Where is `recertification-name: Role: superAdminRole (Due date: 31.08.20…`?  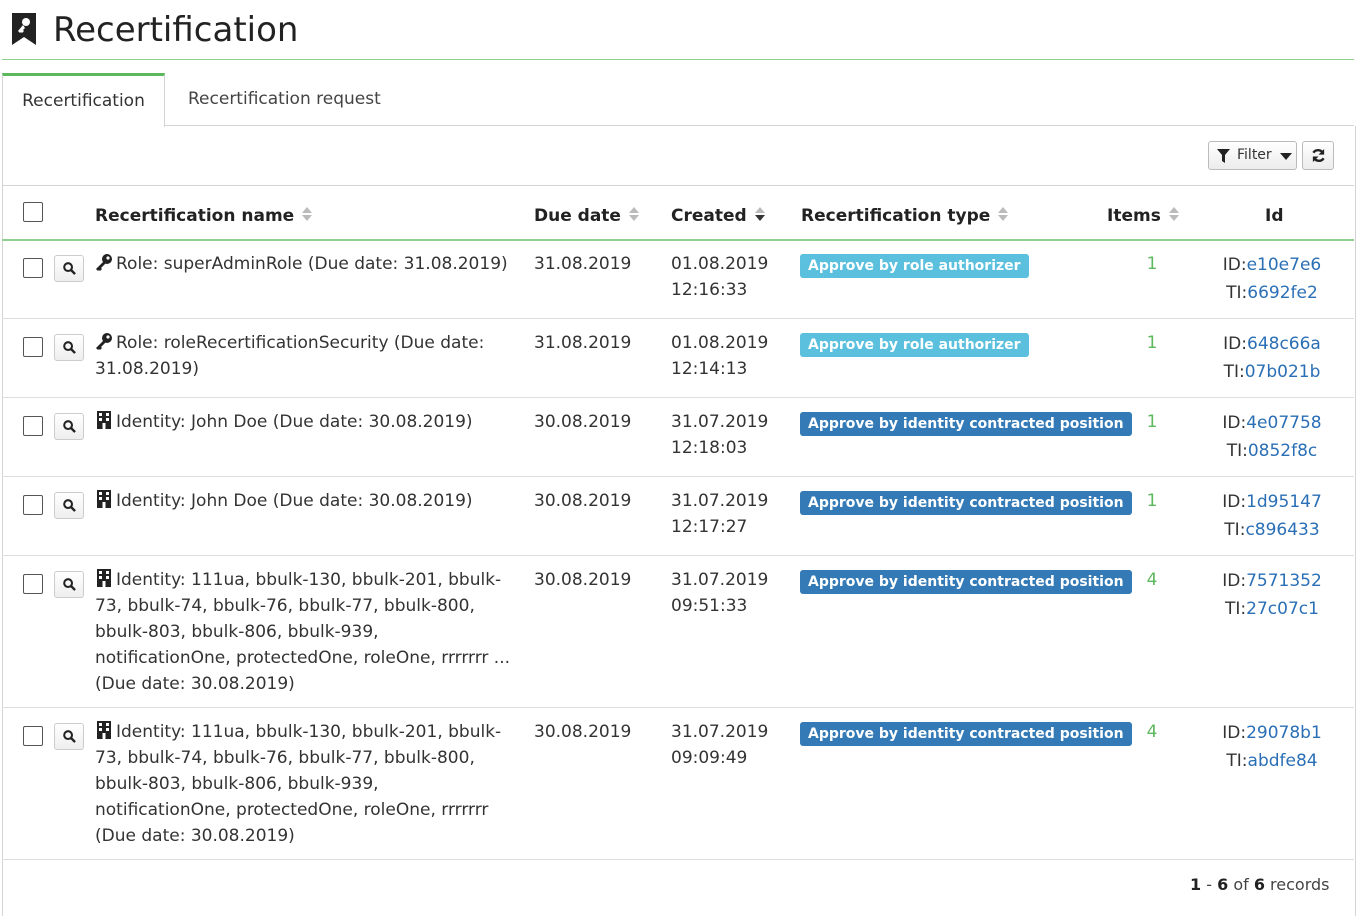 recertification-name: Role: superAdminRole (Due date: 31.08.20… is located at coordinates (305, 264).